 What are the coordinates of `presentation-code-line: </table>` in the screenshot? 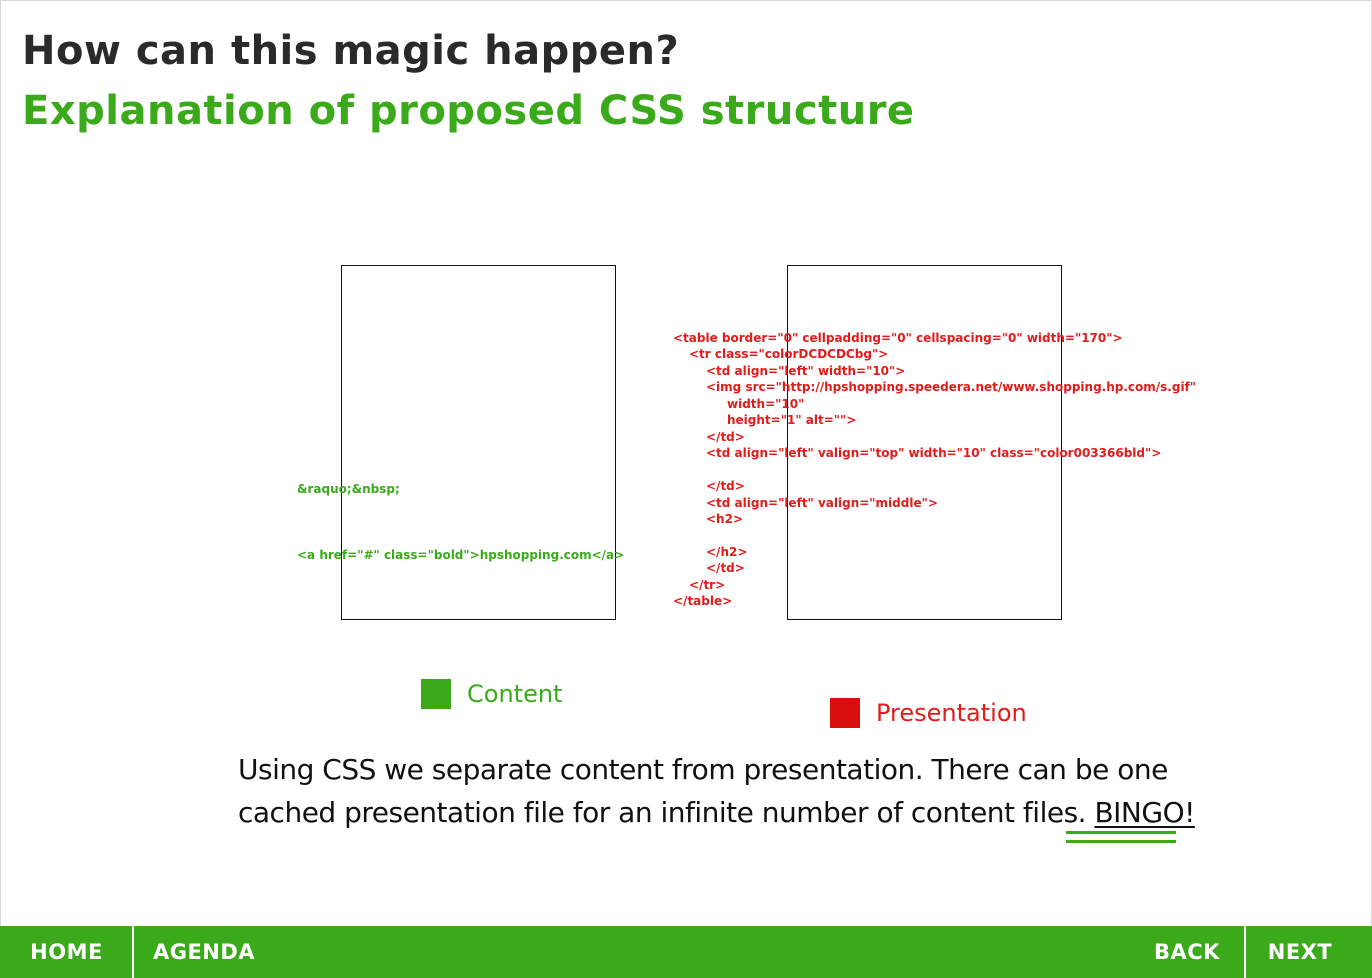 It's located at (703, 601).